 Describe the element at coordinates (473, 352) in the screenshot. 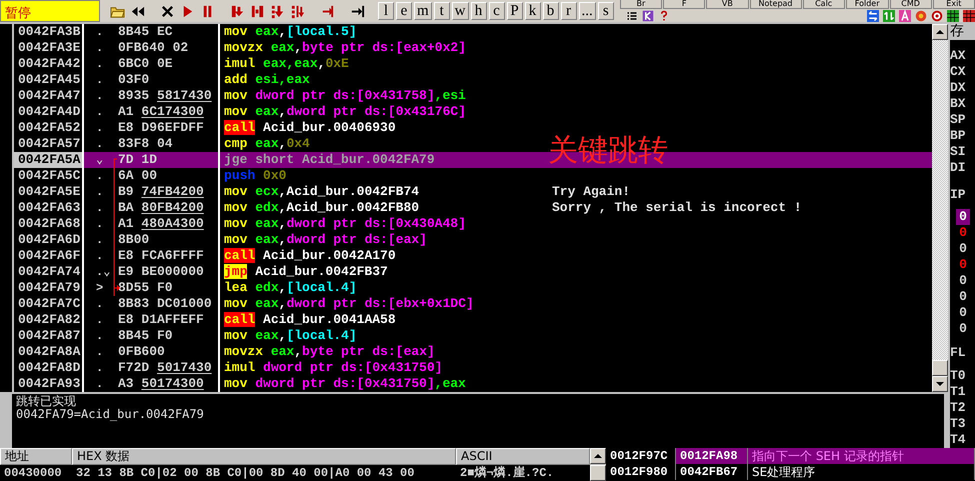

I see `code-row: 0042FA8A . 0FB600 movzx eax,byte ptr ds:[eax]` at that location.